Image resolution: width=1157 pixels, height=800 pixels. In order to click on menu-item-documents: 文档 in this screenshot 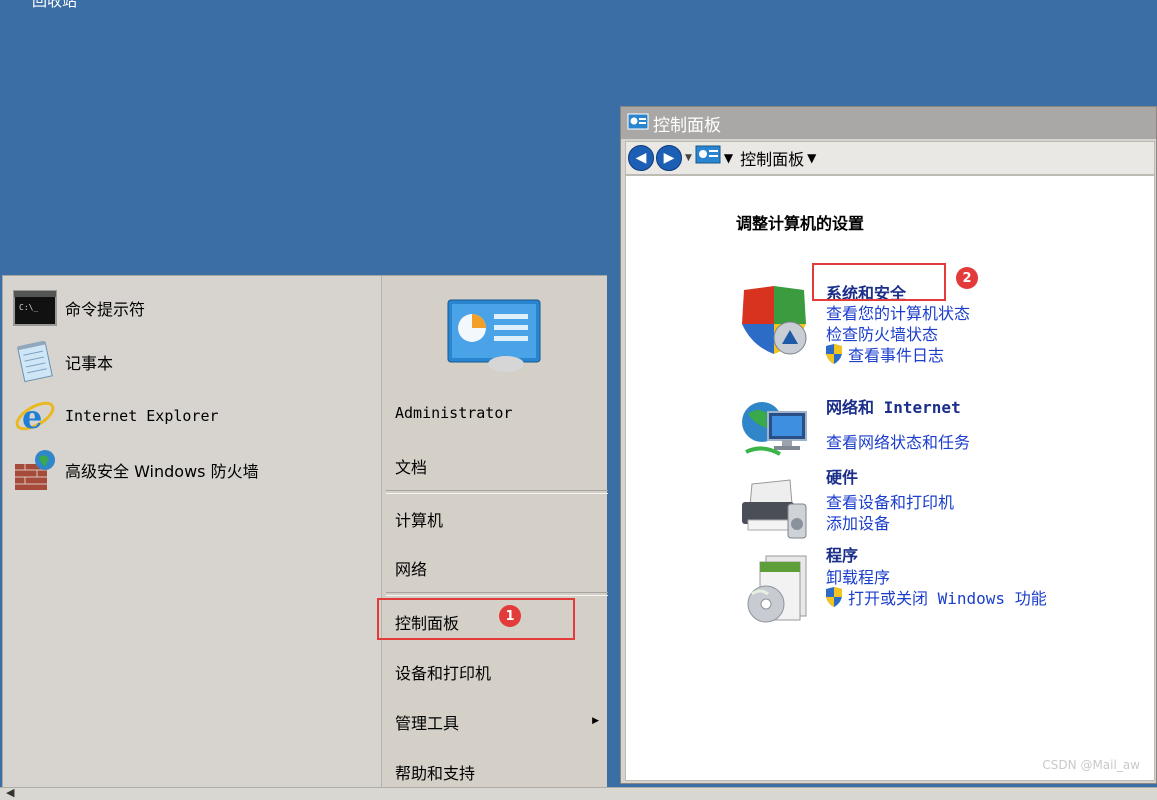, I will do `click(411, 466)`.